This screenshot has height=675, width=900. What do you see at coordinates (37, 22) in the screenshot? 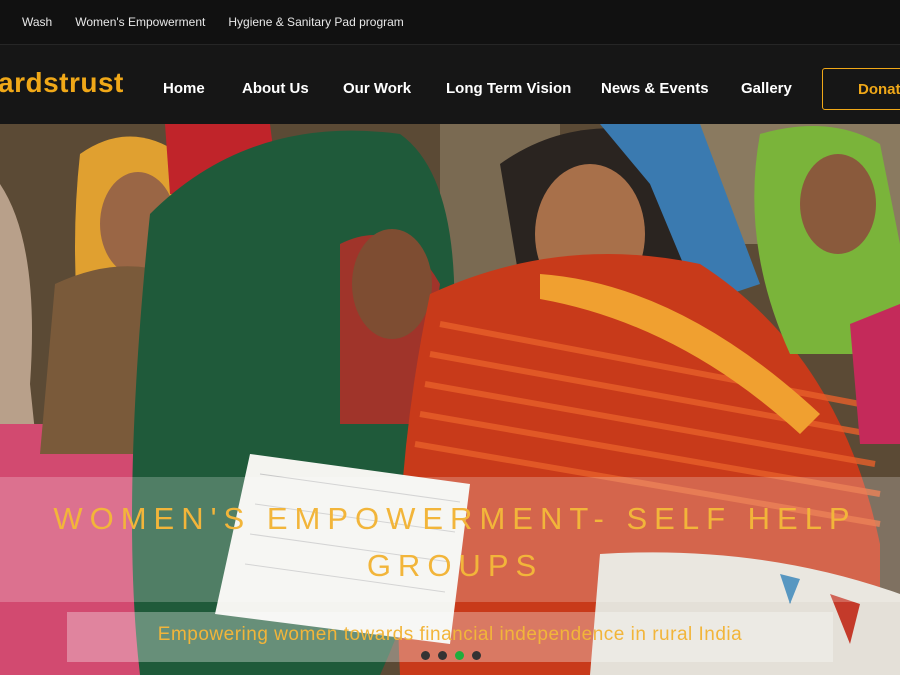
I see `topbar-link-wash: Wash` at bounding box center [37, 22].